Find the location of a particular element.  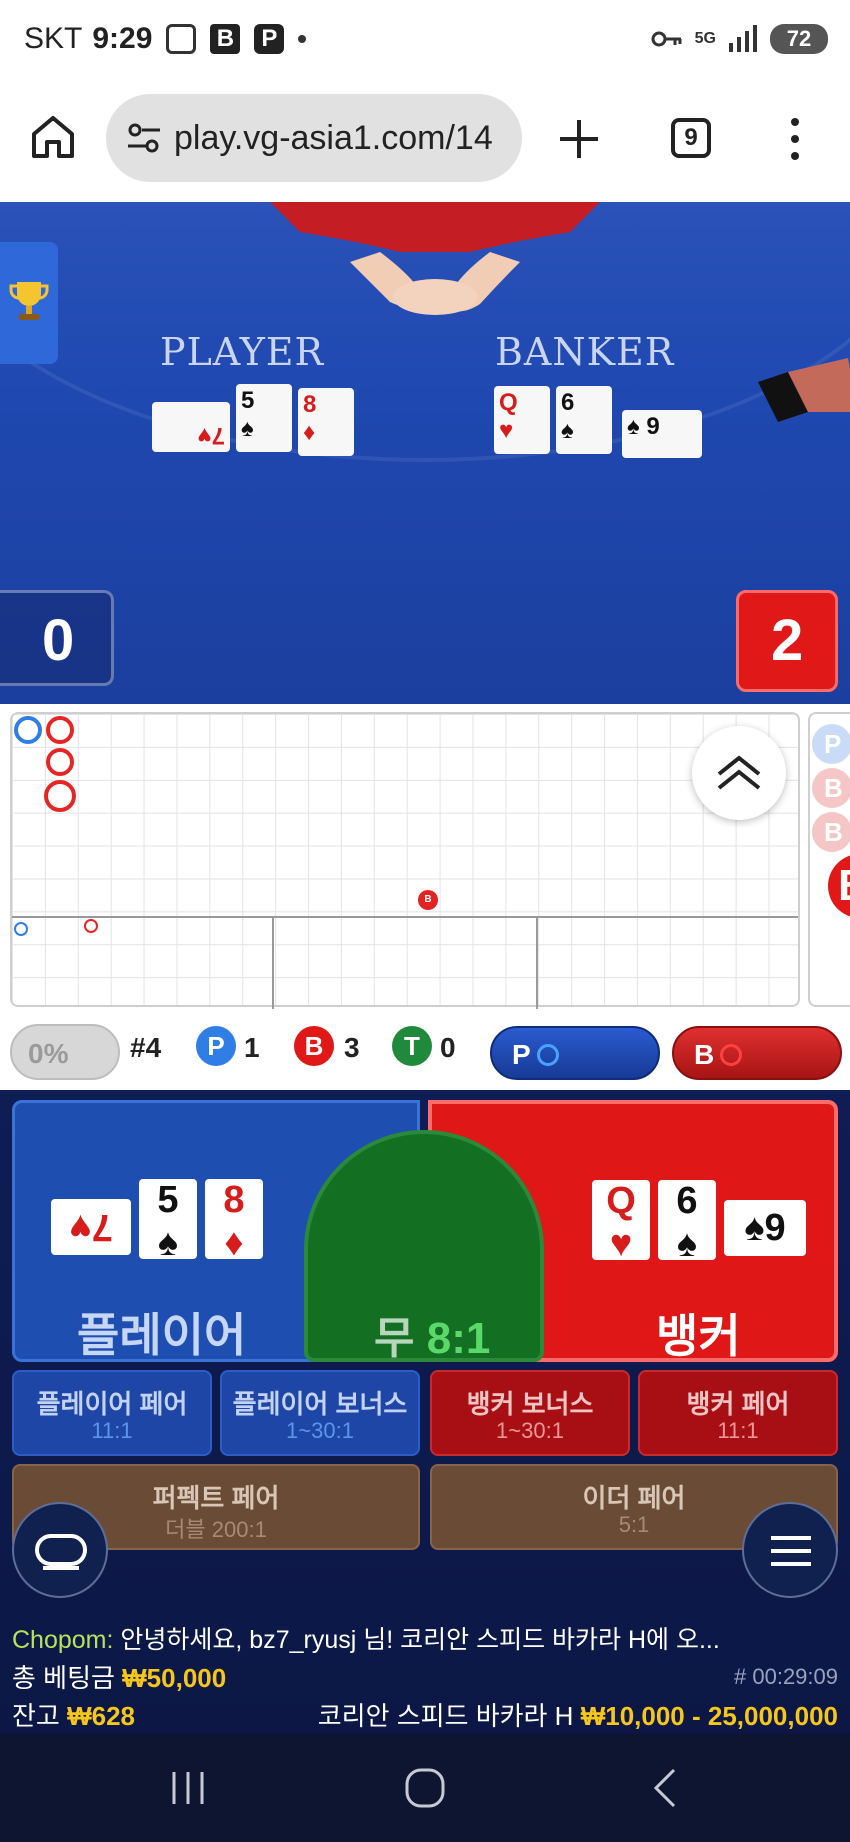

vpn-key-icon is located at coordinates (666, 39).